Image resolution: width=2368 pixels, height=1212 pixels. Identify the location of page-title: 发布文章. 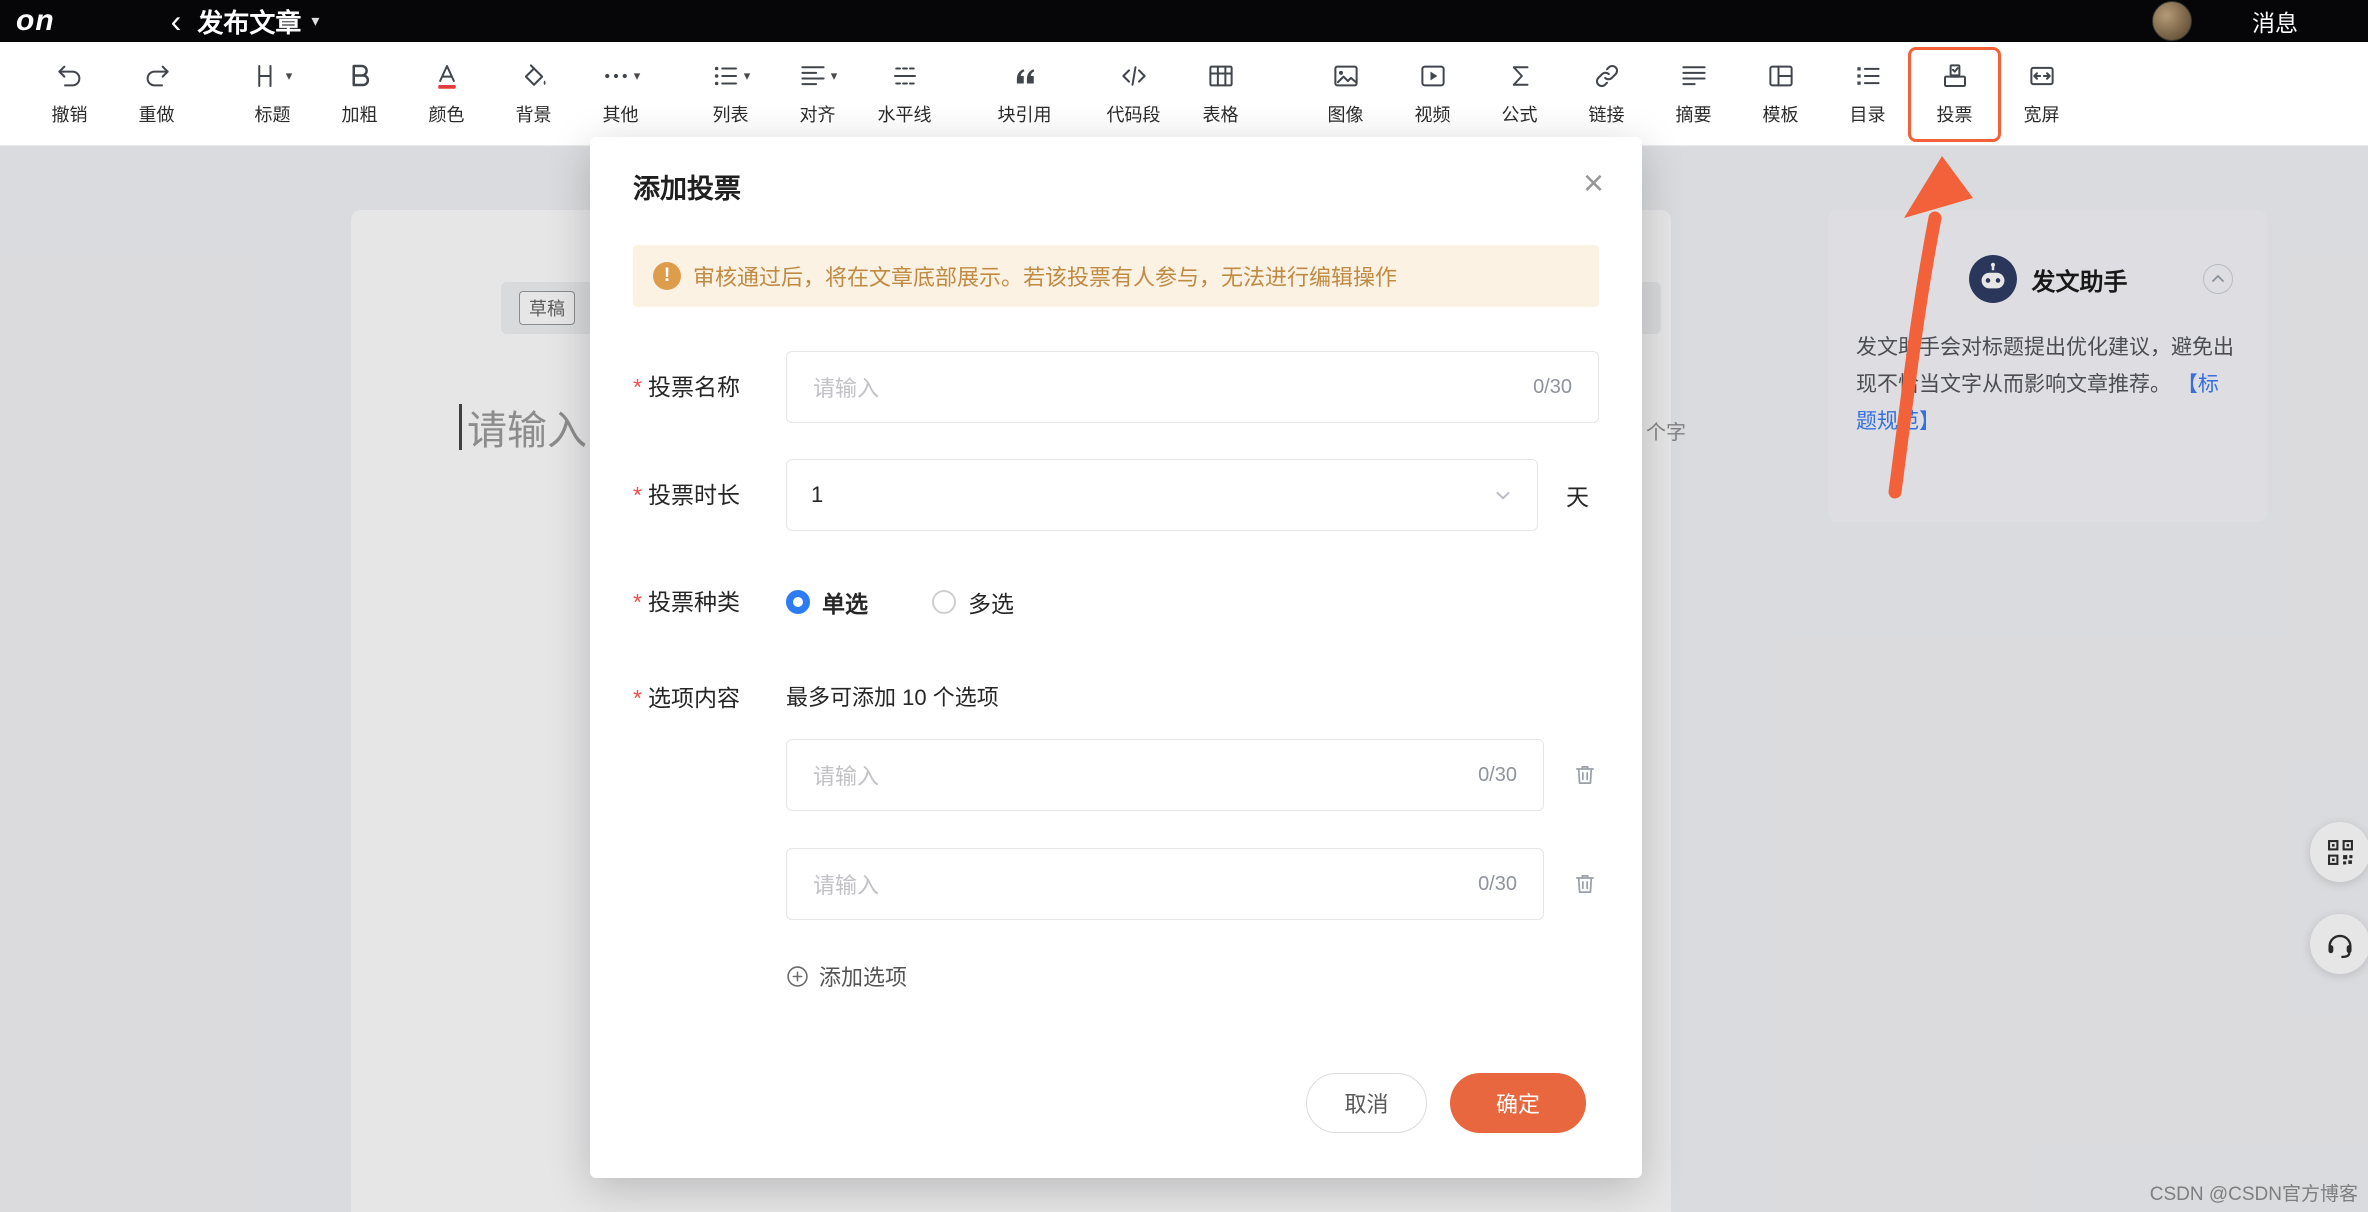
(249, 22).